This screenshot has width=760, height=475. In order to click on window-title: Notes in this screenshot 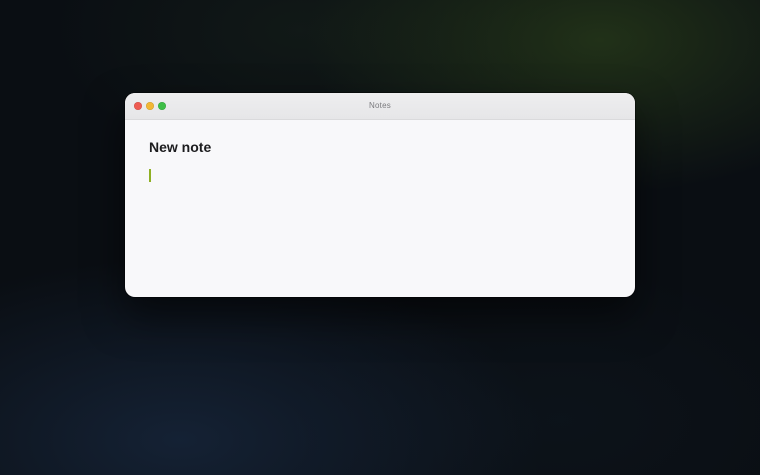, I will do `click(380, 105)`.